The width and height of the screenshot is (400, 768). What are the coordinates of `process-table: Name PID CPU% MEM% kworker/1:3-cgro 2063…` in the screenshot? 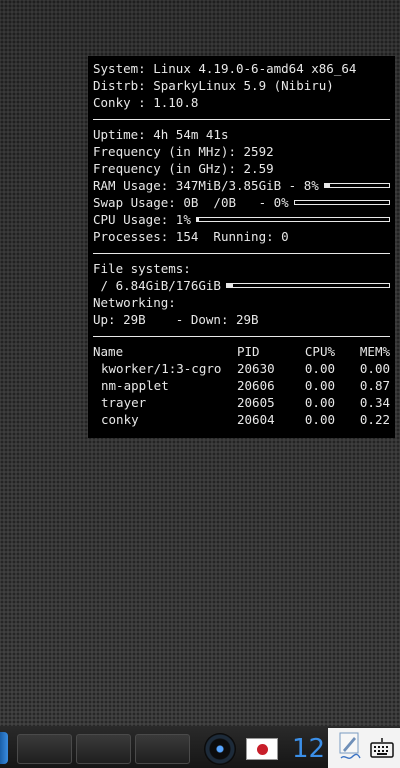 It's located at (241, 385).